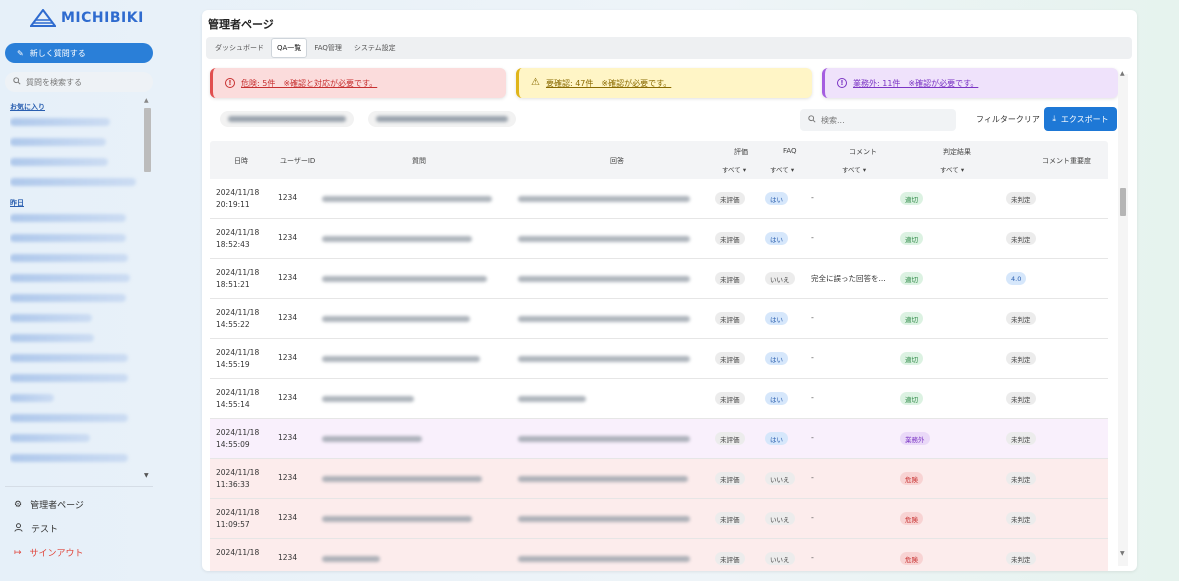 The height and width of the screenshot is (581, 1179). Describe the element at coordinates (297, 161) in the screenshot. I see `col-user-id: ユーザーID` at that location.